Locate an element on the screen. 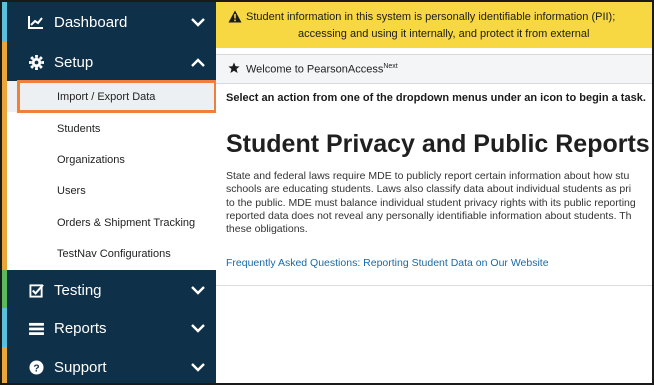 The image size is (654, 385). star-icon is located at coordinates (234, 69).